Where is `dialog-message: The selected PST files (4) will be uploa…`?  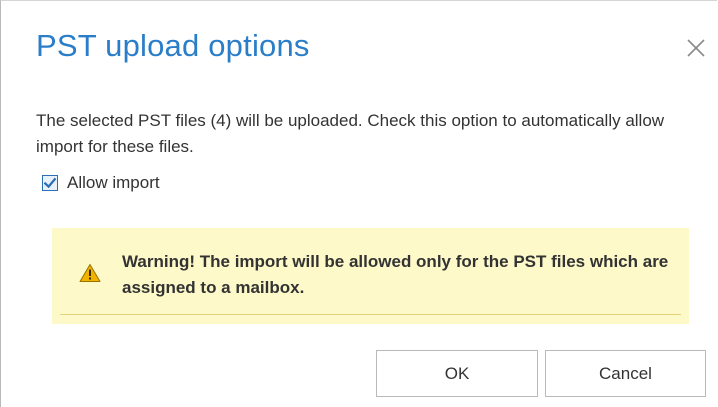
dialog-message: The selected PST files (4) will be uploa… is located at coordinates (350, 133).